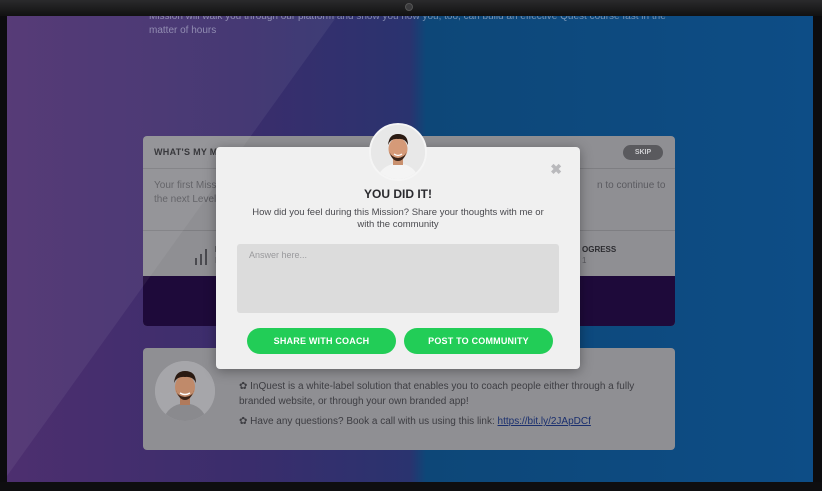 The width and height of the screenshot is (822, 491). What do you see at coordinates (398, 278) in the screenshot?
I see `answer-input` at bounding box center [398, 278].